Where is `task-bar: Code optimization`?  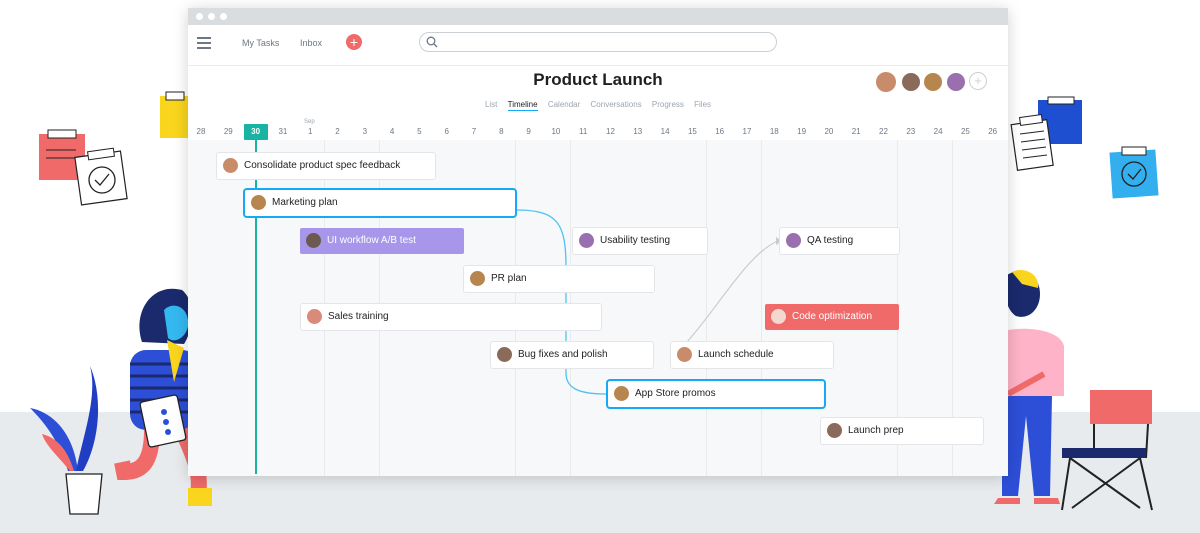
task-bar: Code optimization is located at coordinates (832, 317).